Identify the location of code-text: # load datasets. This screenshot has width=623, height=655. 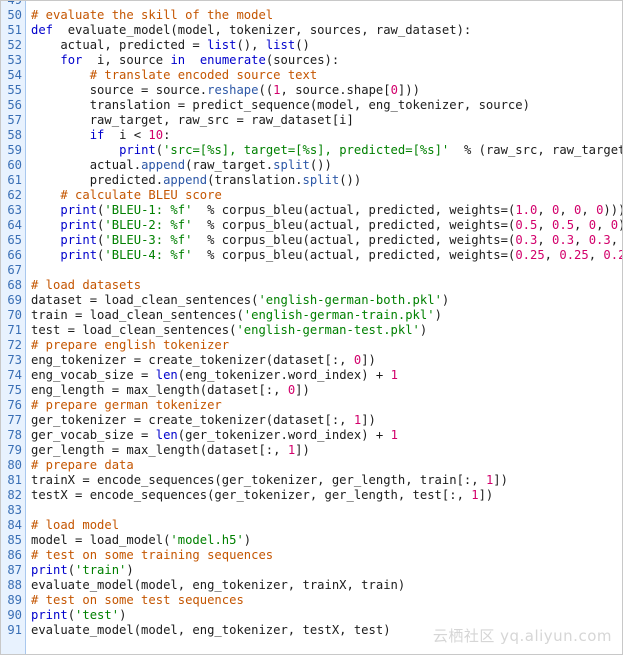
(86, 285).